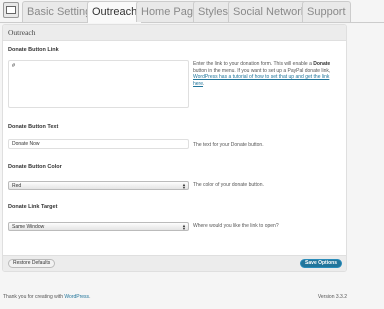 Image resolution: width=384 pixels, height=309 pixels. What do you see at coordinates (115, 12) in the screenshot?
I see `tab-outreach: Outreach` at bounding box center [115, 12].